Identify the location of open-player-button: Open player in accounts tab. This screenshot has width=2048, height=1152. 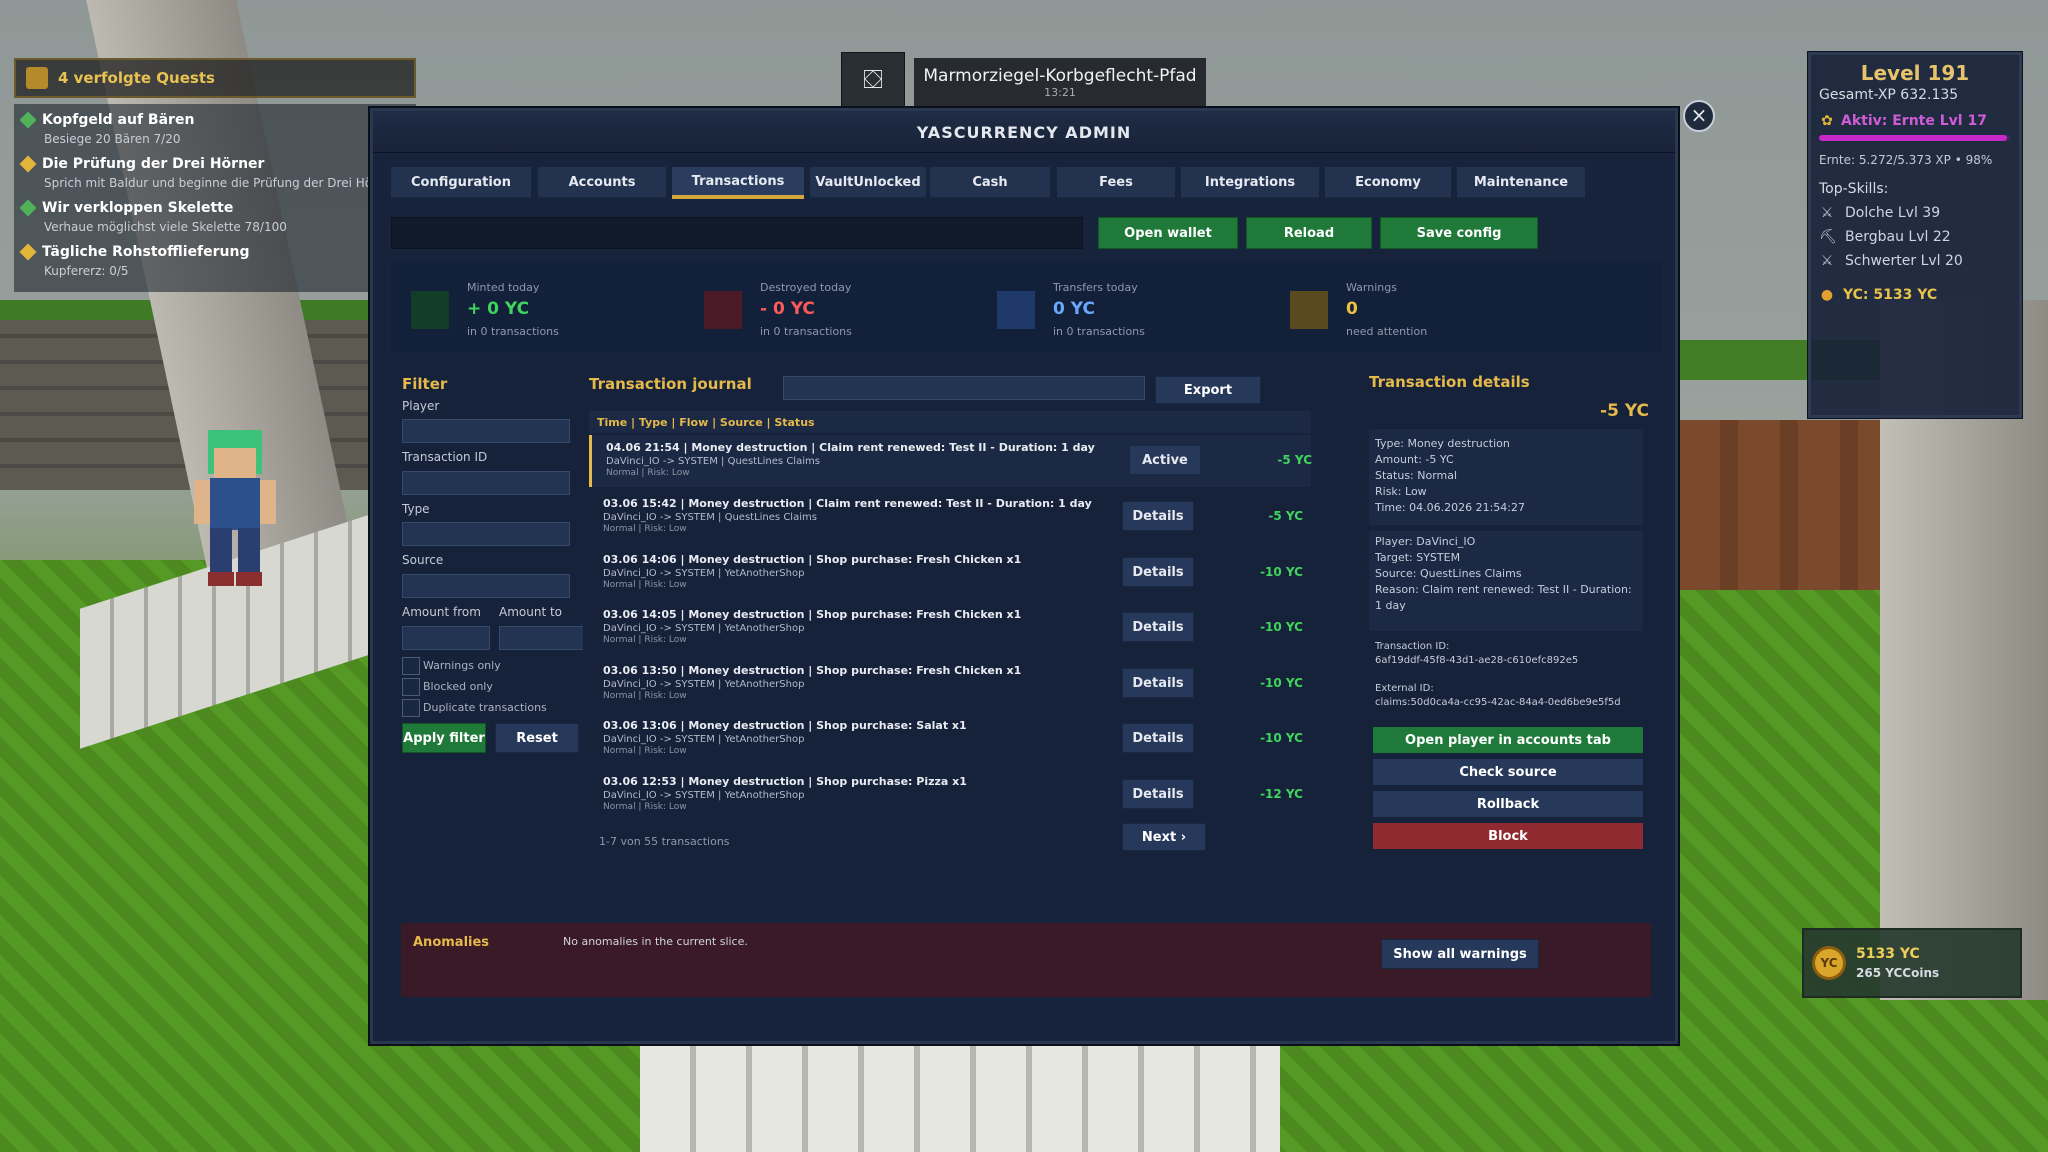
(1508, 740).